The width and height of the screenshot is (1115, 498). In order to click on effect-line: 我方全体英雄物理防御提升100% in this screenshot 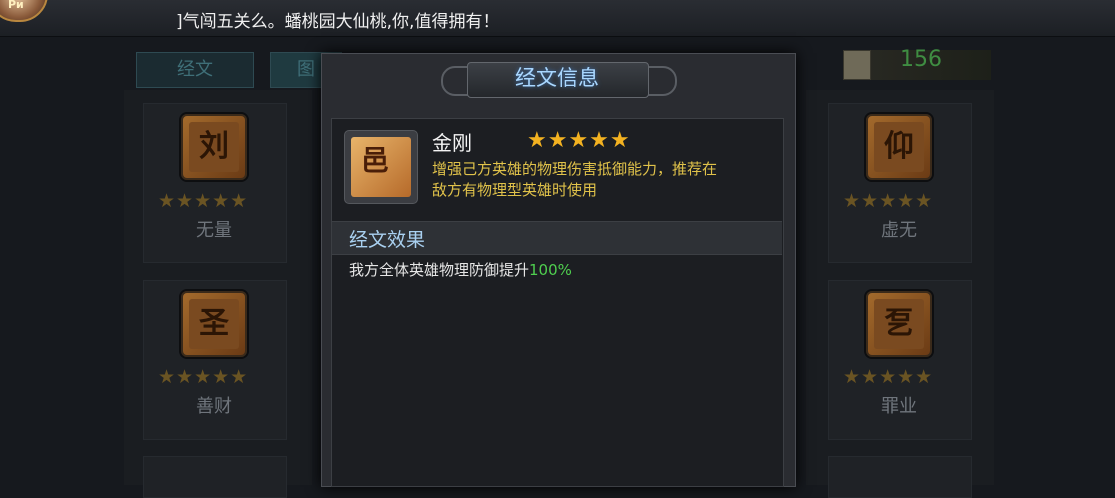, I will do `click(460, 269)`.